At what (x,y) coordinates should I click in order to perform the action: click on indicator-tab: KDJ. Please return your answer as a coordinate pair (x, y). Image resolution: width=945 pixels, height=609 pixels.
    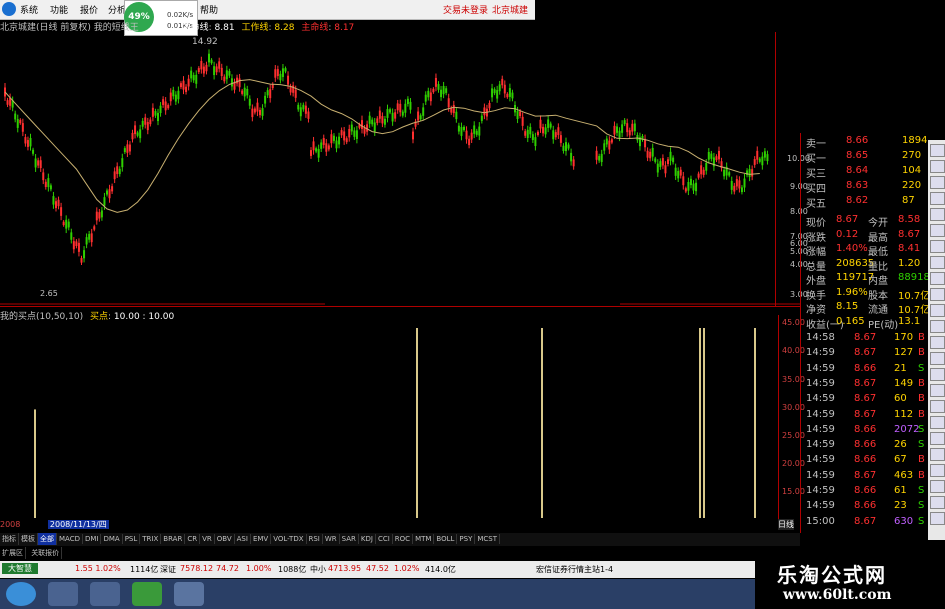
    Looking at the image, I should click on (367, 539).